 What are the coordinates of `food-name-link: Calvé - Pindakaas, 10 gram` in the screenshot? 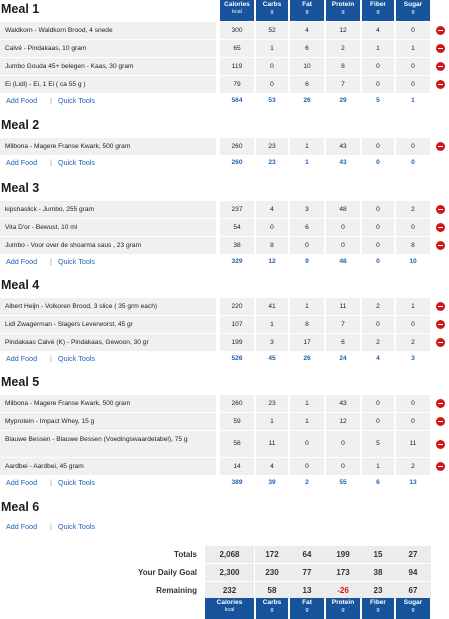 It's located at (108, 48).